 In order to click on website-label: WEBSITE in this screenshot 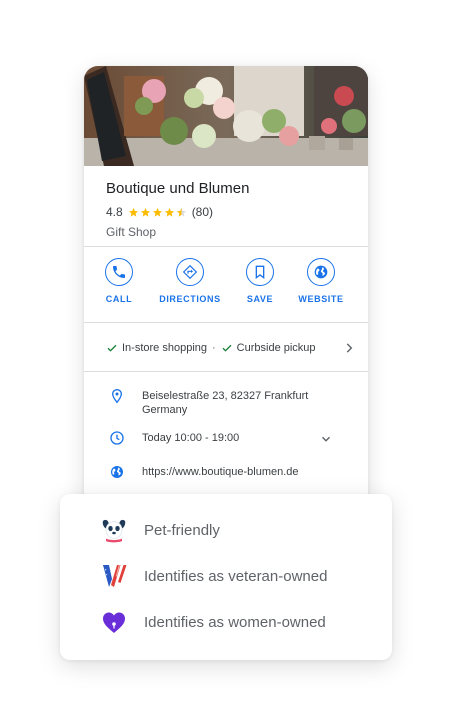, I will do `click(321, 299)`.